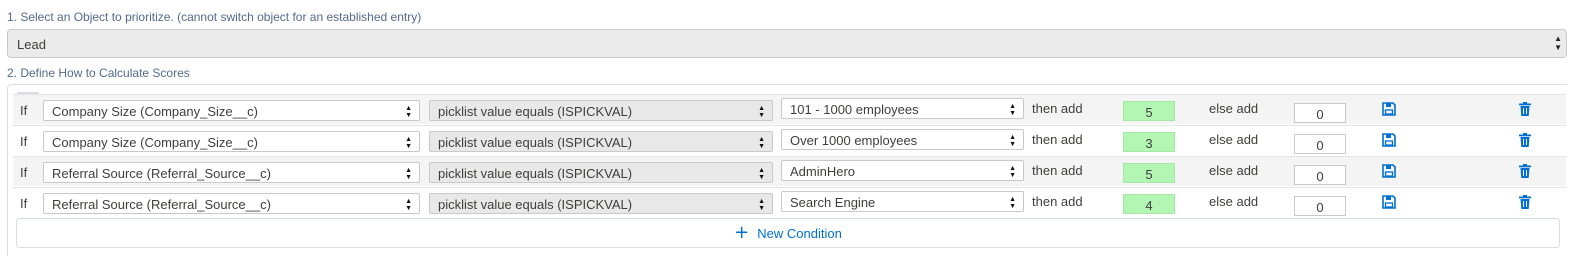  Describe the element at coordinates (902, 201) in the screenshot. I see `value-select: Search Engine ▲ ▼` at that location.